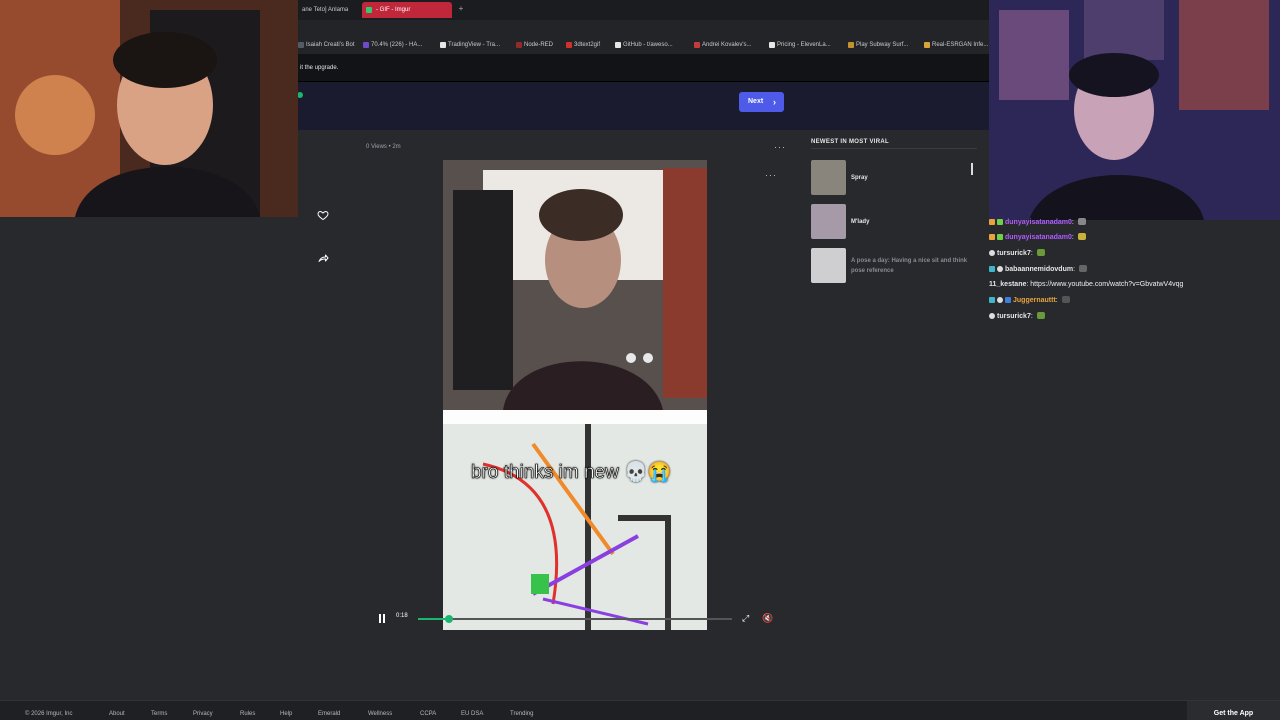 The width and height of the screenshot is (1280, 720). What do you see at coordinates (380, 710) in the screenshot?
I see `footer-link-wellness: Wellness` at bounding box center [380, 710].